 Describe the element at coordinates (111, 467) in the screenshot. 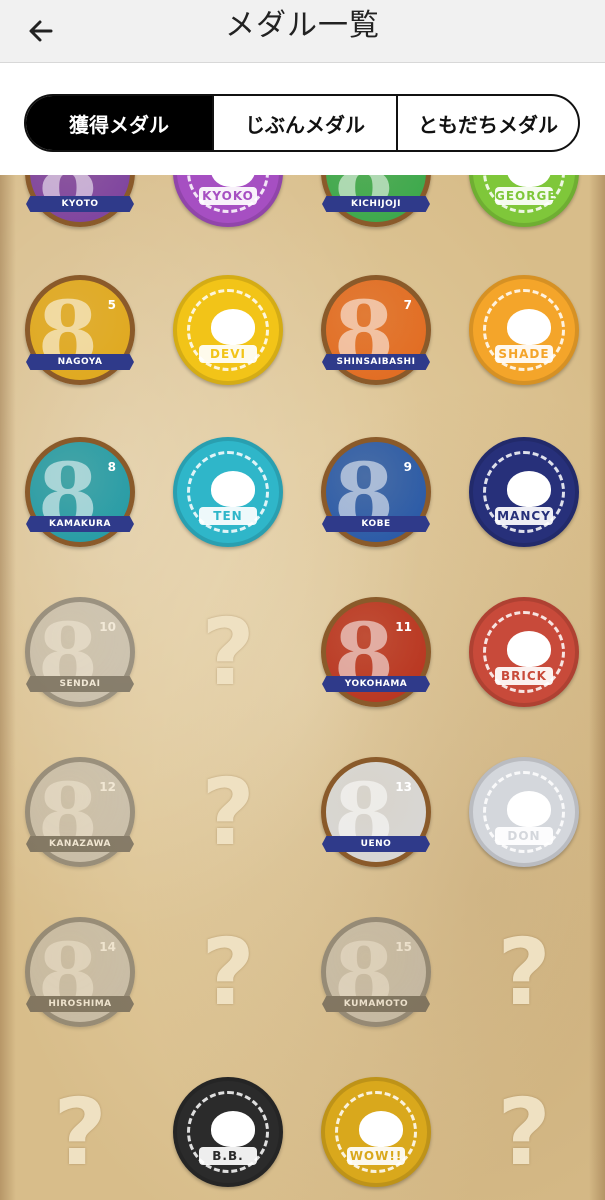

I see `medal-number: 8` at that location.